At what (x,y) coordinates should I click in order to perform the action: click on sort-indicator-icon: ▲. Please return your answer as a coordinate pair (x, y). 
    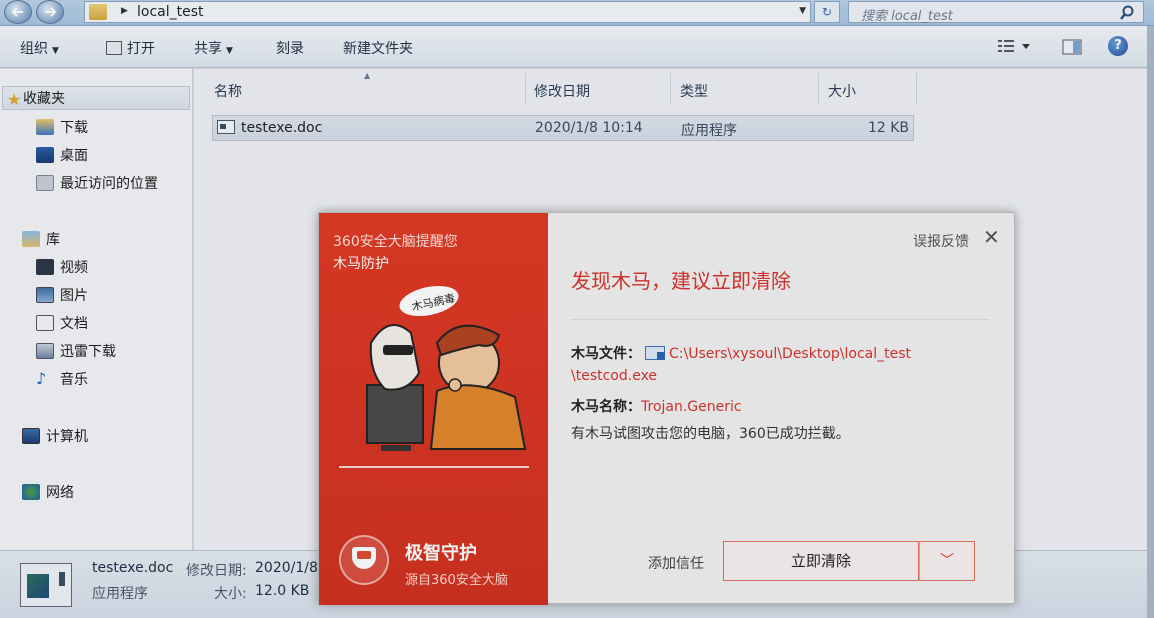
    Looking at the image, I should click on (367, 75).